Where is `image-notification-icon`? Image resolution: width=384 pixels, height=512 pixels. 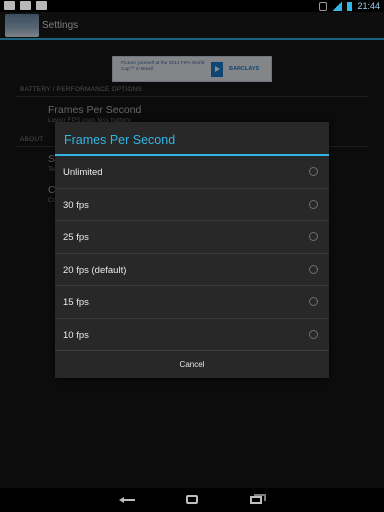
image-notification-icon is located at coordinates (25, 5).